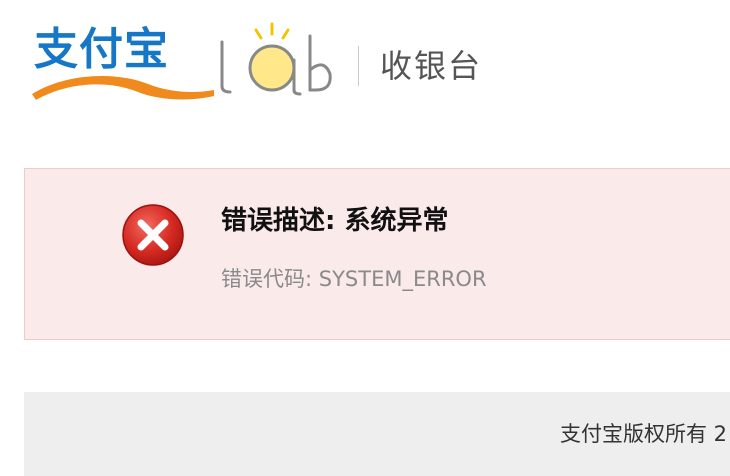 Image resolution: width=730 pixels, height=476 pixels. I want to click on error-code-label: 错误代码:, so click(267, 279).